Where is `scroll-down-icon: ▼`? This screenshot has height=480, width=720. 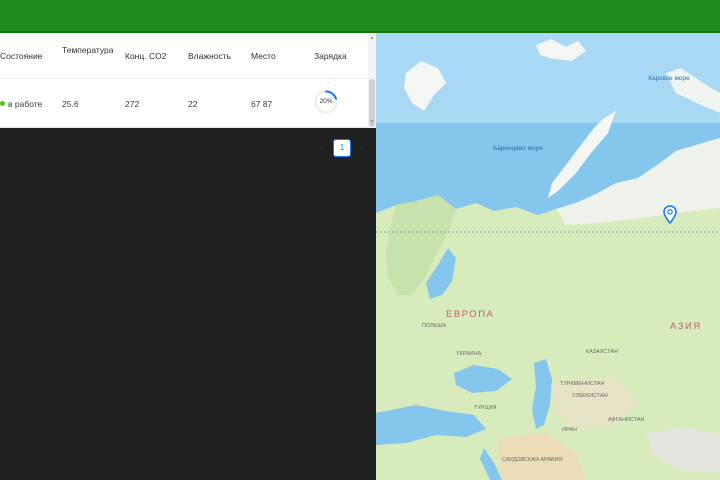 scroll-down-icon: ▼ is located at coordinates (372, 122).